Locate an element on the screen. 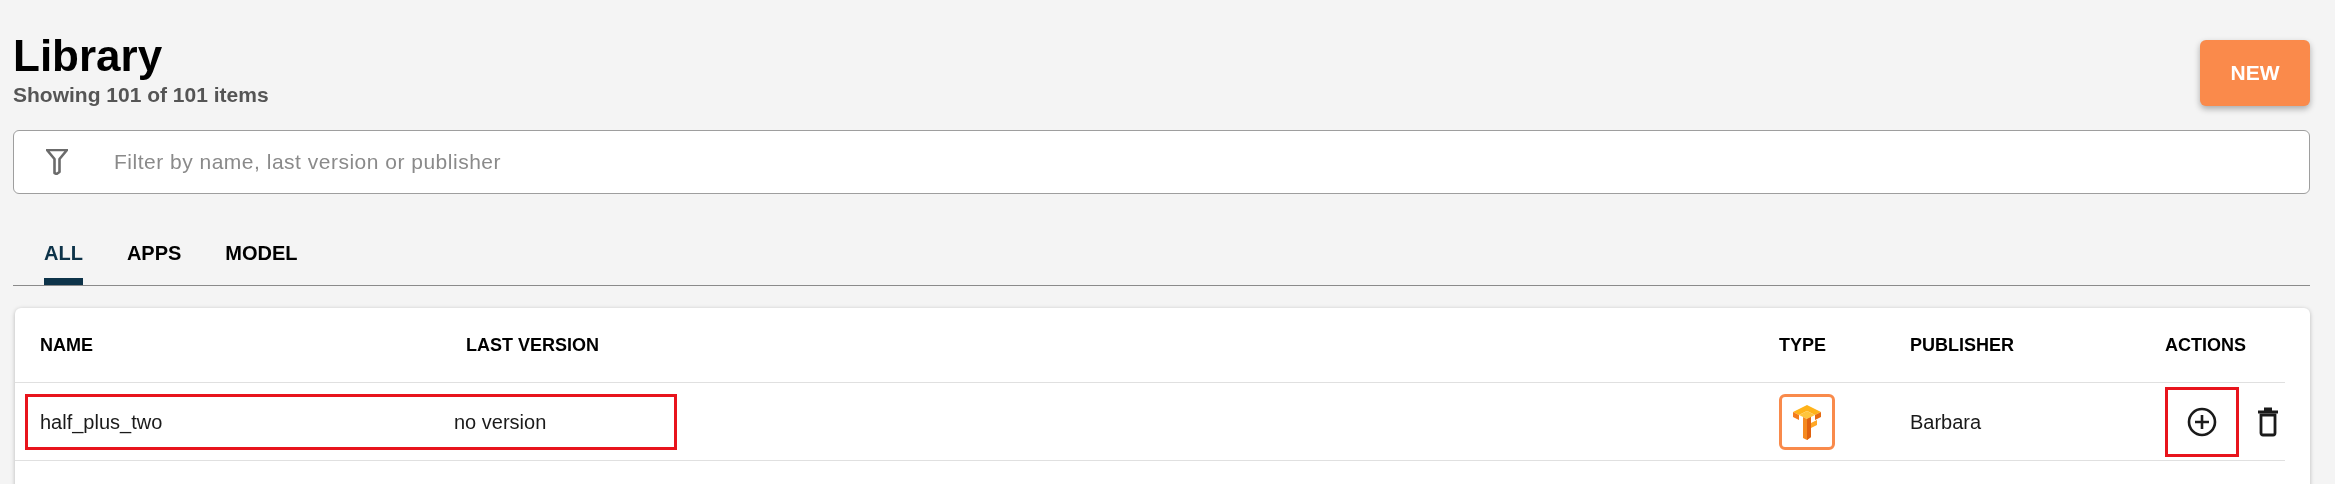  tab: APPS is located at coordinates (154, 261).